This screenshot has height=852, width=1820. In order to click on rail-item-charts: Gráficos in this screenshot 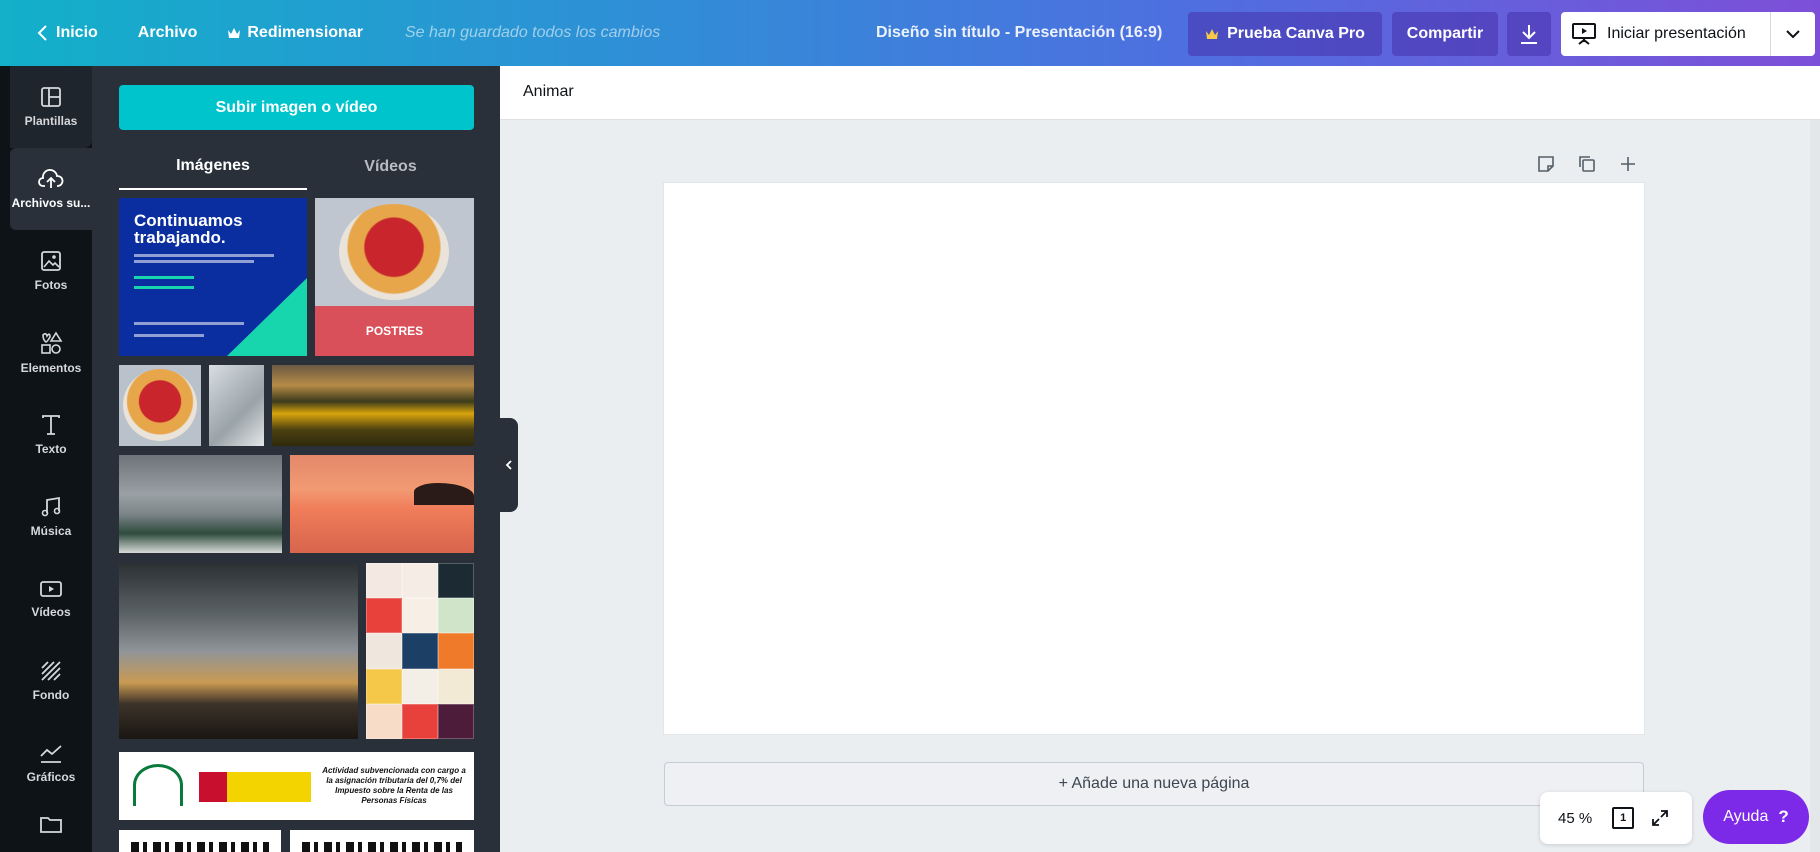, I will do `click(51, 763)`.